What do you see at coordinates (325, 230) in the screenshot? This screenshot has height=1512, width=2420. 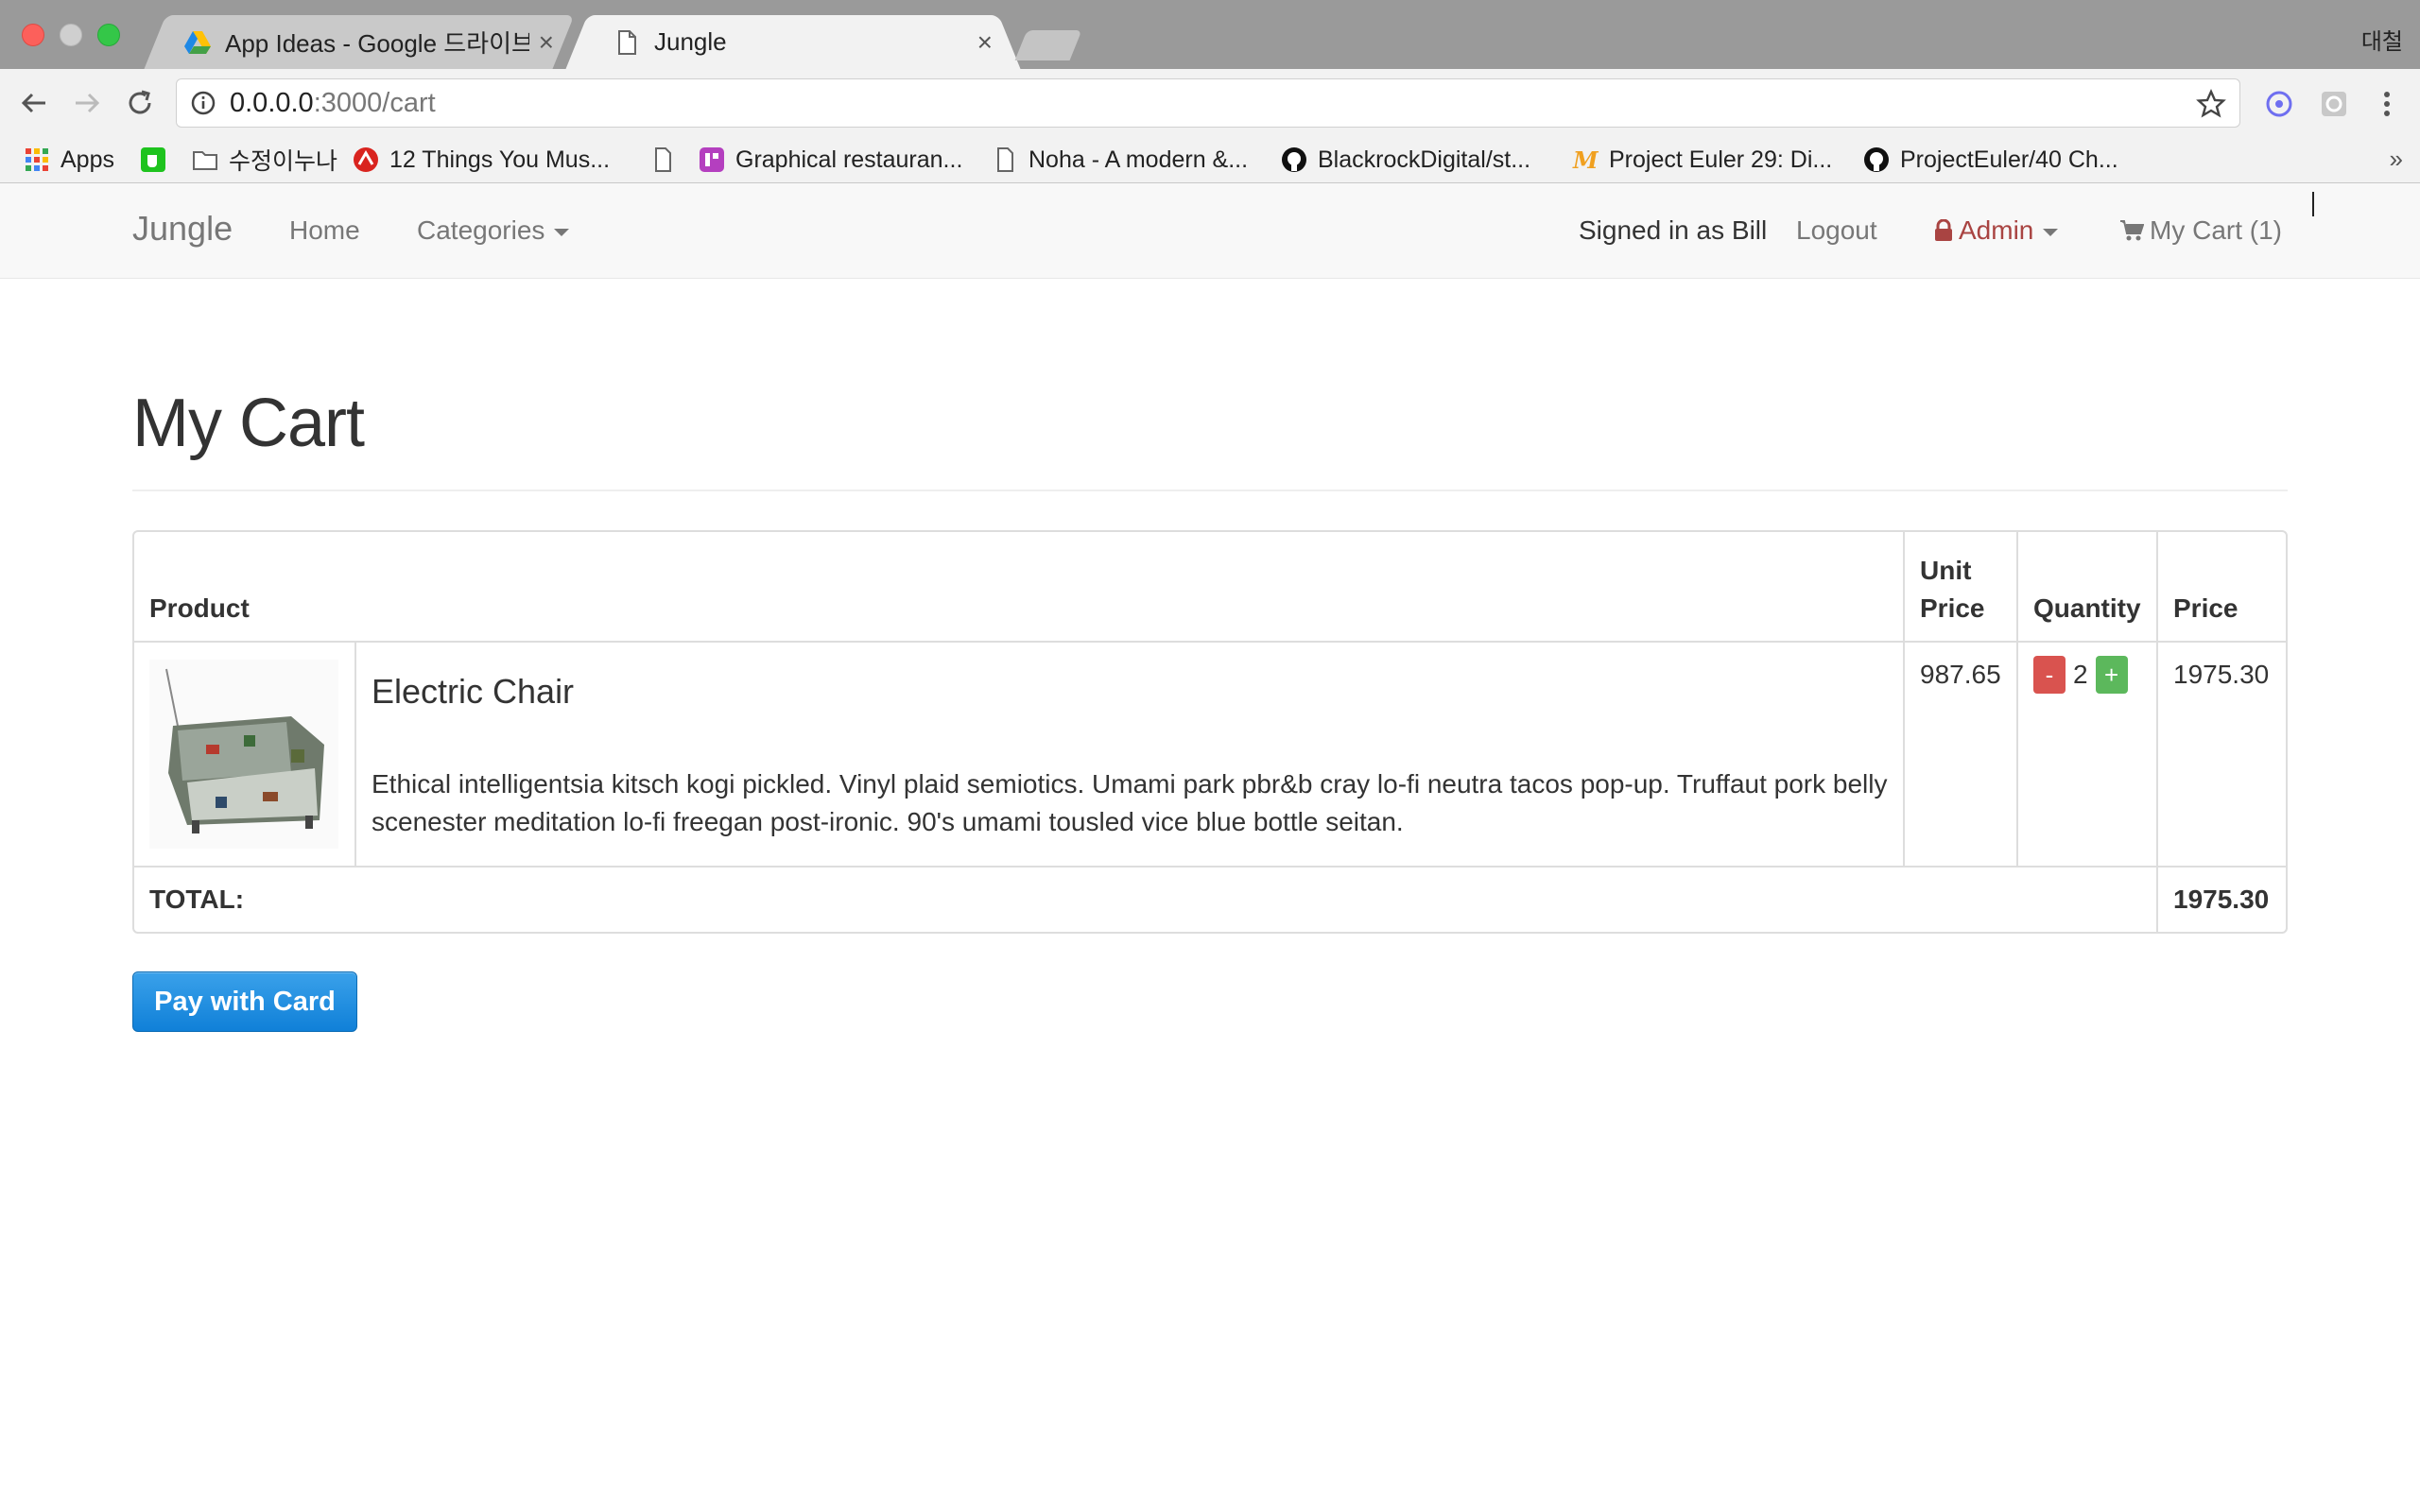 I see `nav-home-link: Home` at bounding box center [325, 230].